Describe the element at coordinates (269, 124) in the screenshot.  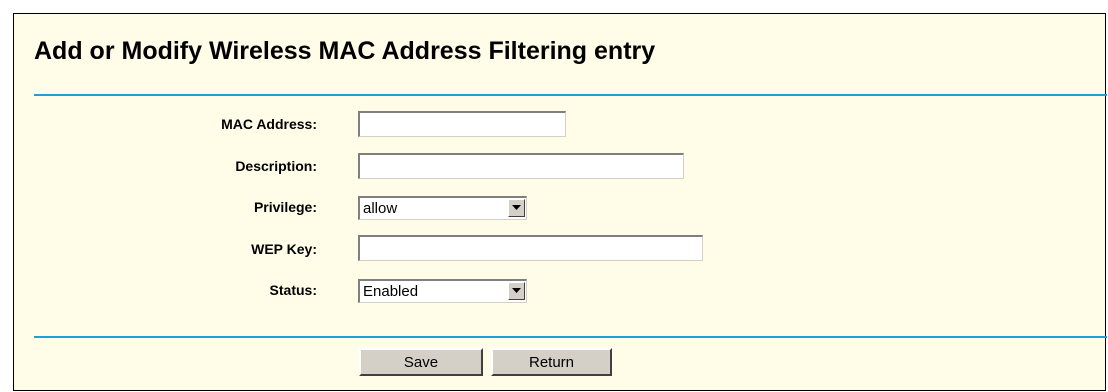
I see `mac-address-label: MAC Address:` at that location.